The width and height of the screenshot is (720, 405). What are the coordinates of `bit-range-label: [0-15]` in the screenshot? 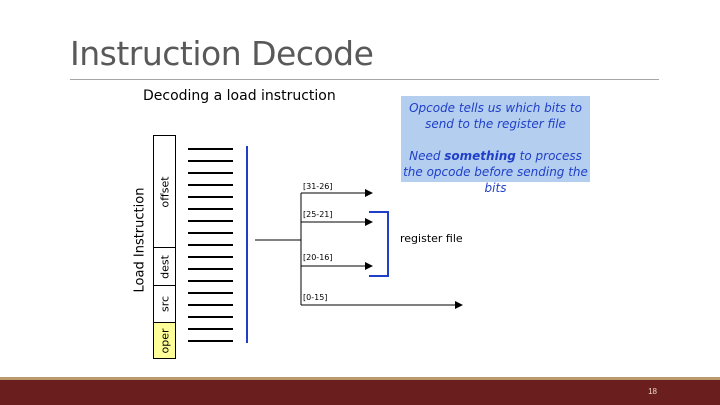 It's located at (315, 297).